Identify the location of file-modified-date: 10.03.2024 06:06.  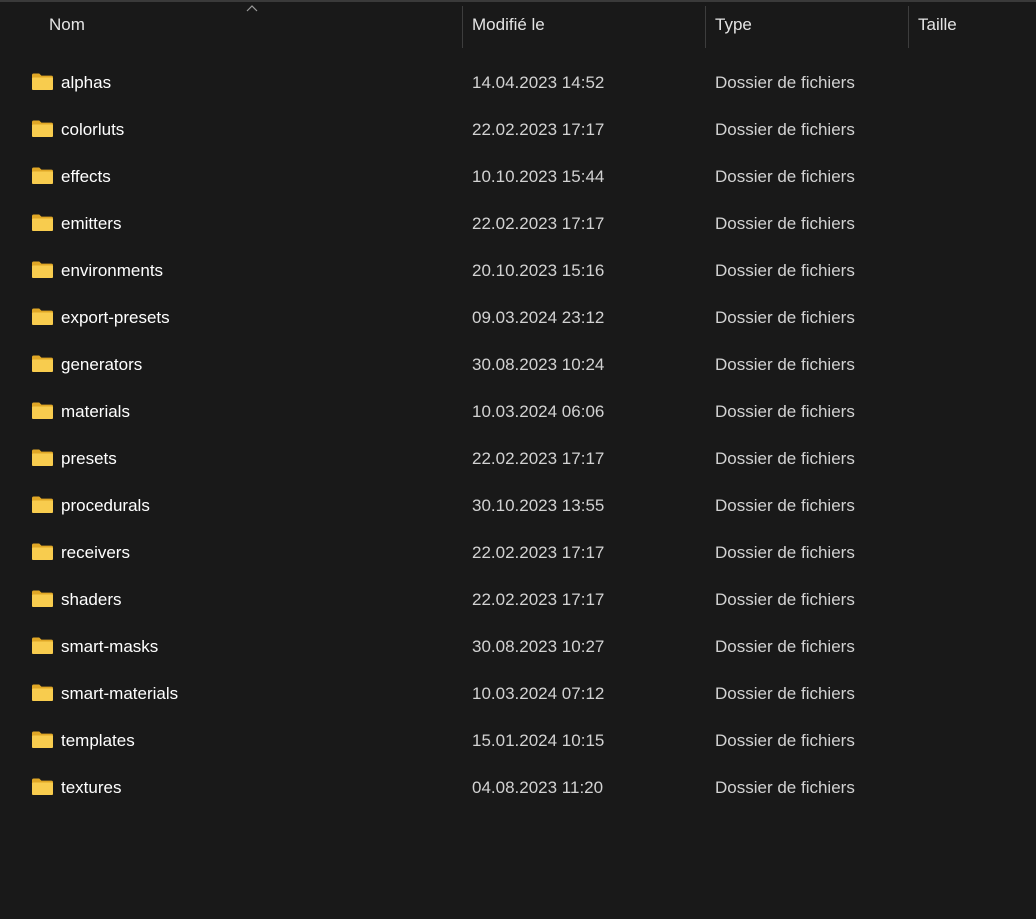
(538, 411).